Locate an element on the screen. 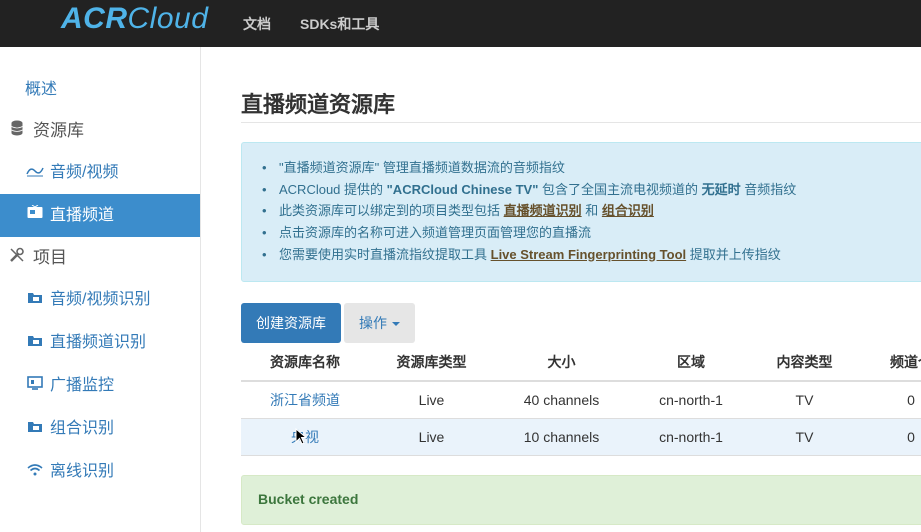  info-text: 您需要使用实时直播流指纹提取工具 is located at coordinates (385, 254).